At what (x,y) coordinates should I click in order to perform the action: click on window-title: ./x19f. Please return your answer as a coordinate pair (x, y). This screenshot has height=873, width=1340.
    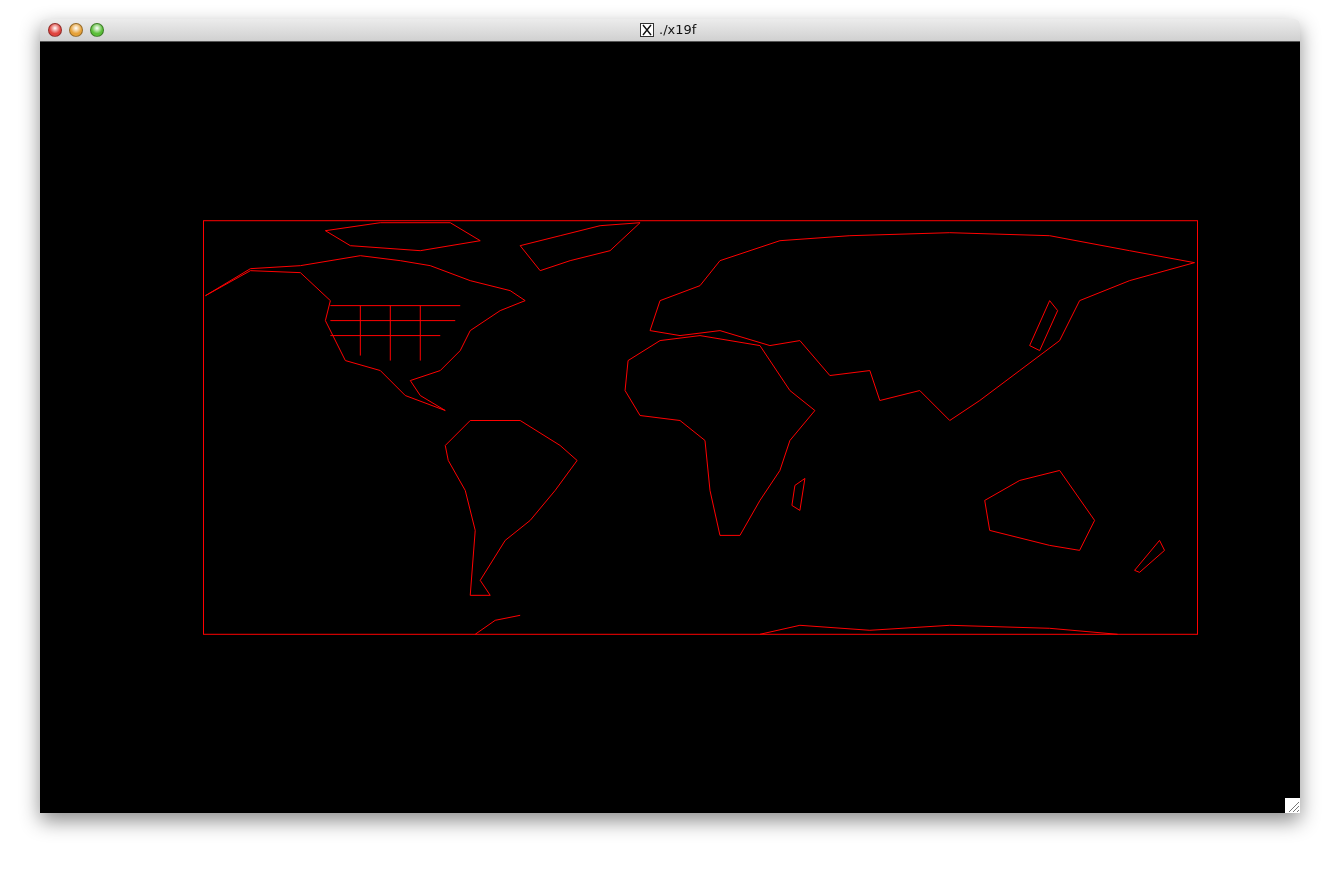
    Looking at the image, I should click on (678, 29).